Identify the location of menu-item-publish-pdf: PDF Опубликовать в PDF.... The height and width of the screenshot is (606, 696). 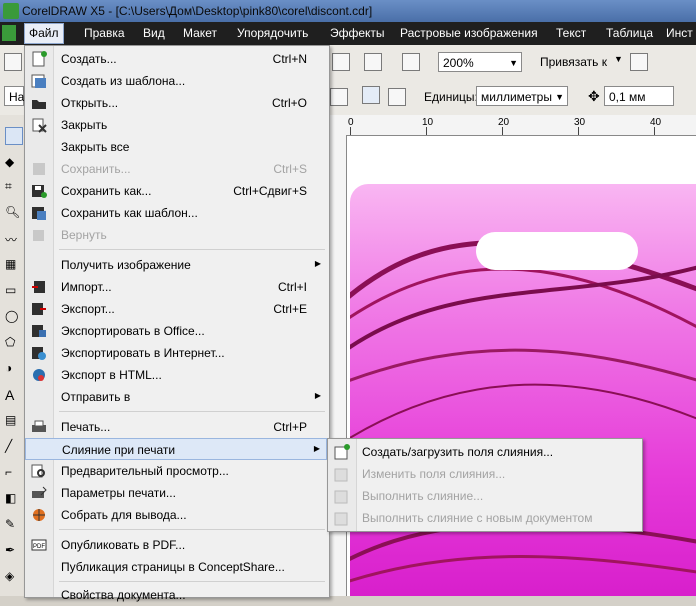
(176, 545).